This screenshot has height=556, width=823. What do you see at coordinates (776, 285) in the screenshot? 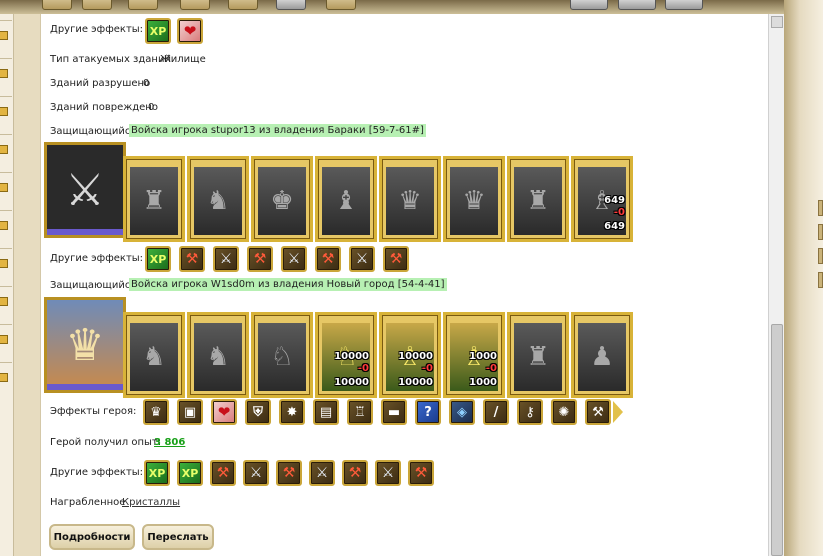
I see `vertical-scrollbar` at bounding box center [776, 285].